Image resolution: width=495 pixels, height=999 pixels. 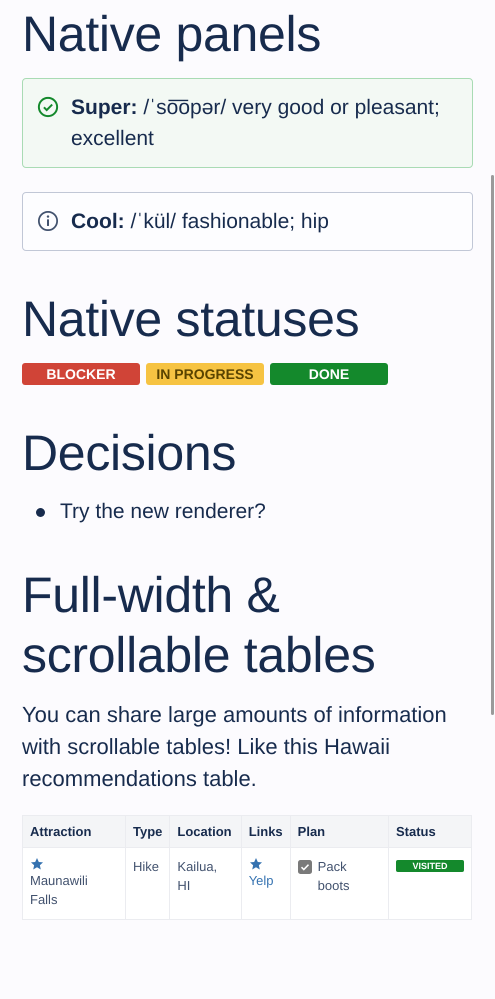 I want to click on table-cell-text: Kailua, HI, so click(x=197, y=876).